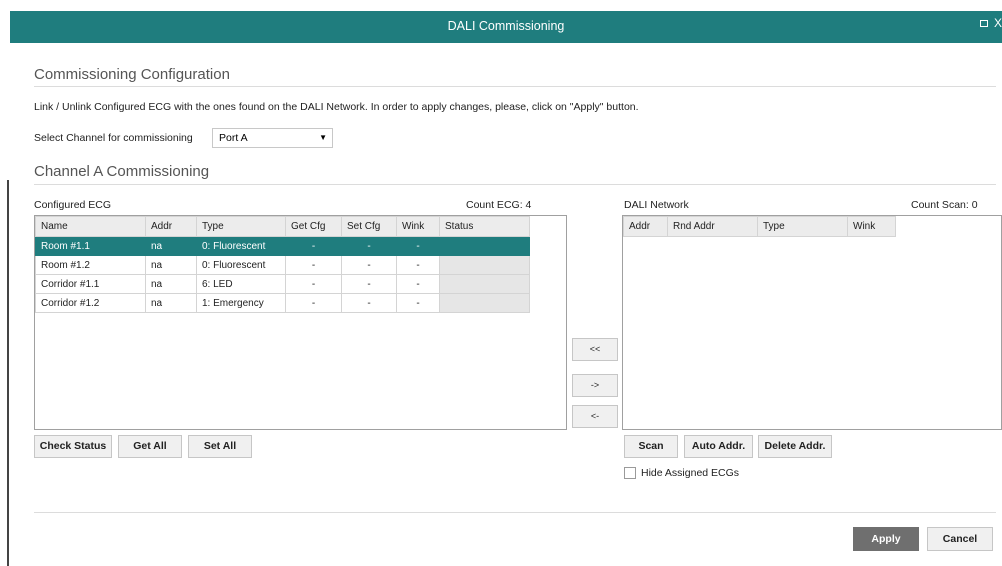  Describe the element at coordinates (998, 23) in the screenshot. I see `close-icon: X` at that location.